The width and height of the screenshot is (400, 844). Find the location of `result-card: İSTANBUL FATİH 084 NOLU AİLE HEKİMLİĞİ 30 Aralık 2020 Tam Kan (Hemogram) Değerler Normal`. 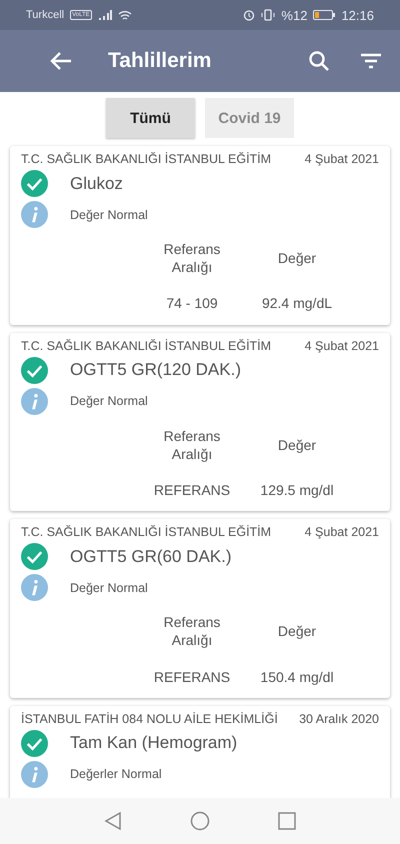

result-card: İSTANBUL FATİH 084 NOLU AİLE HEKİMLİĞİ 30 Aralık 2020 Tam Kan (Hemogram) Değerler Normal is located at coordinates (200, 752).